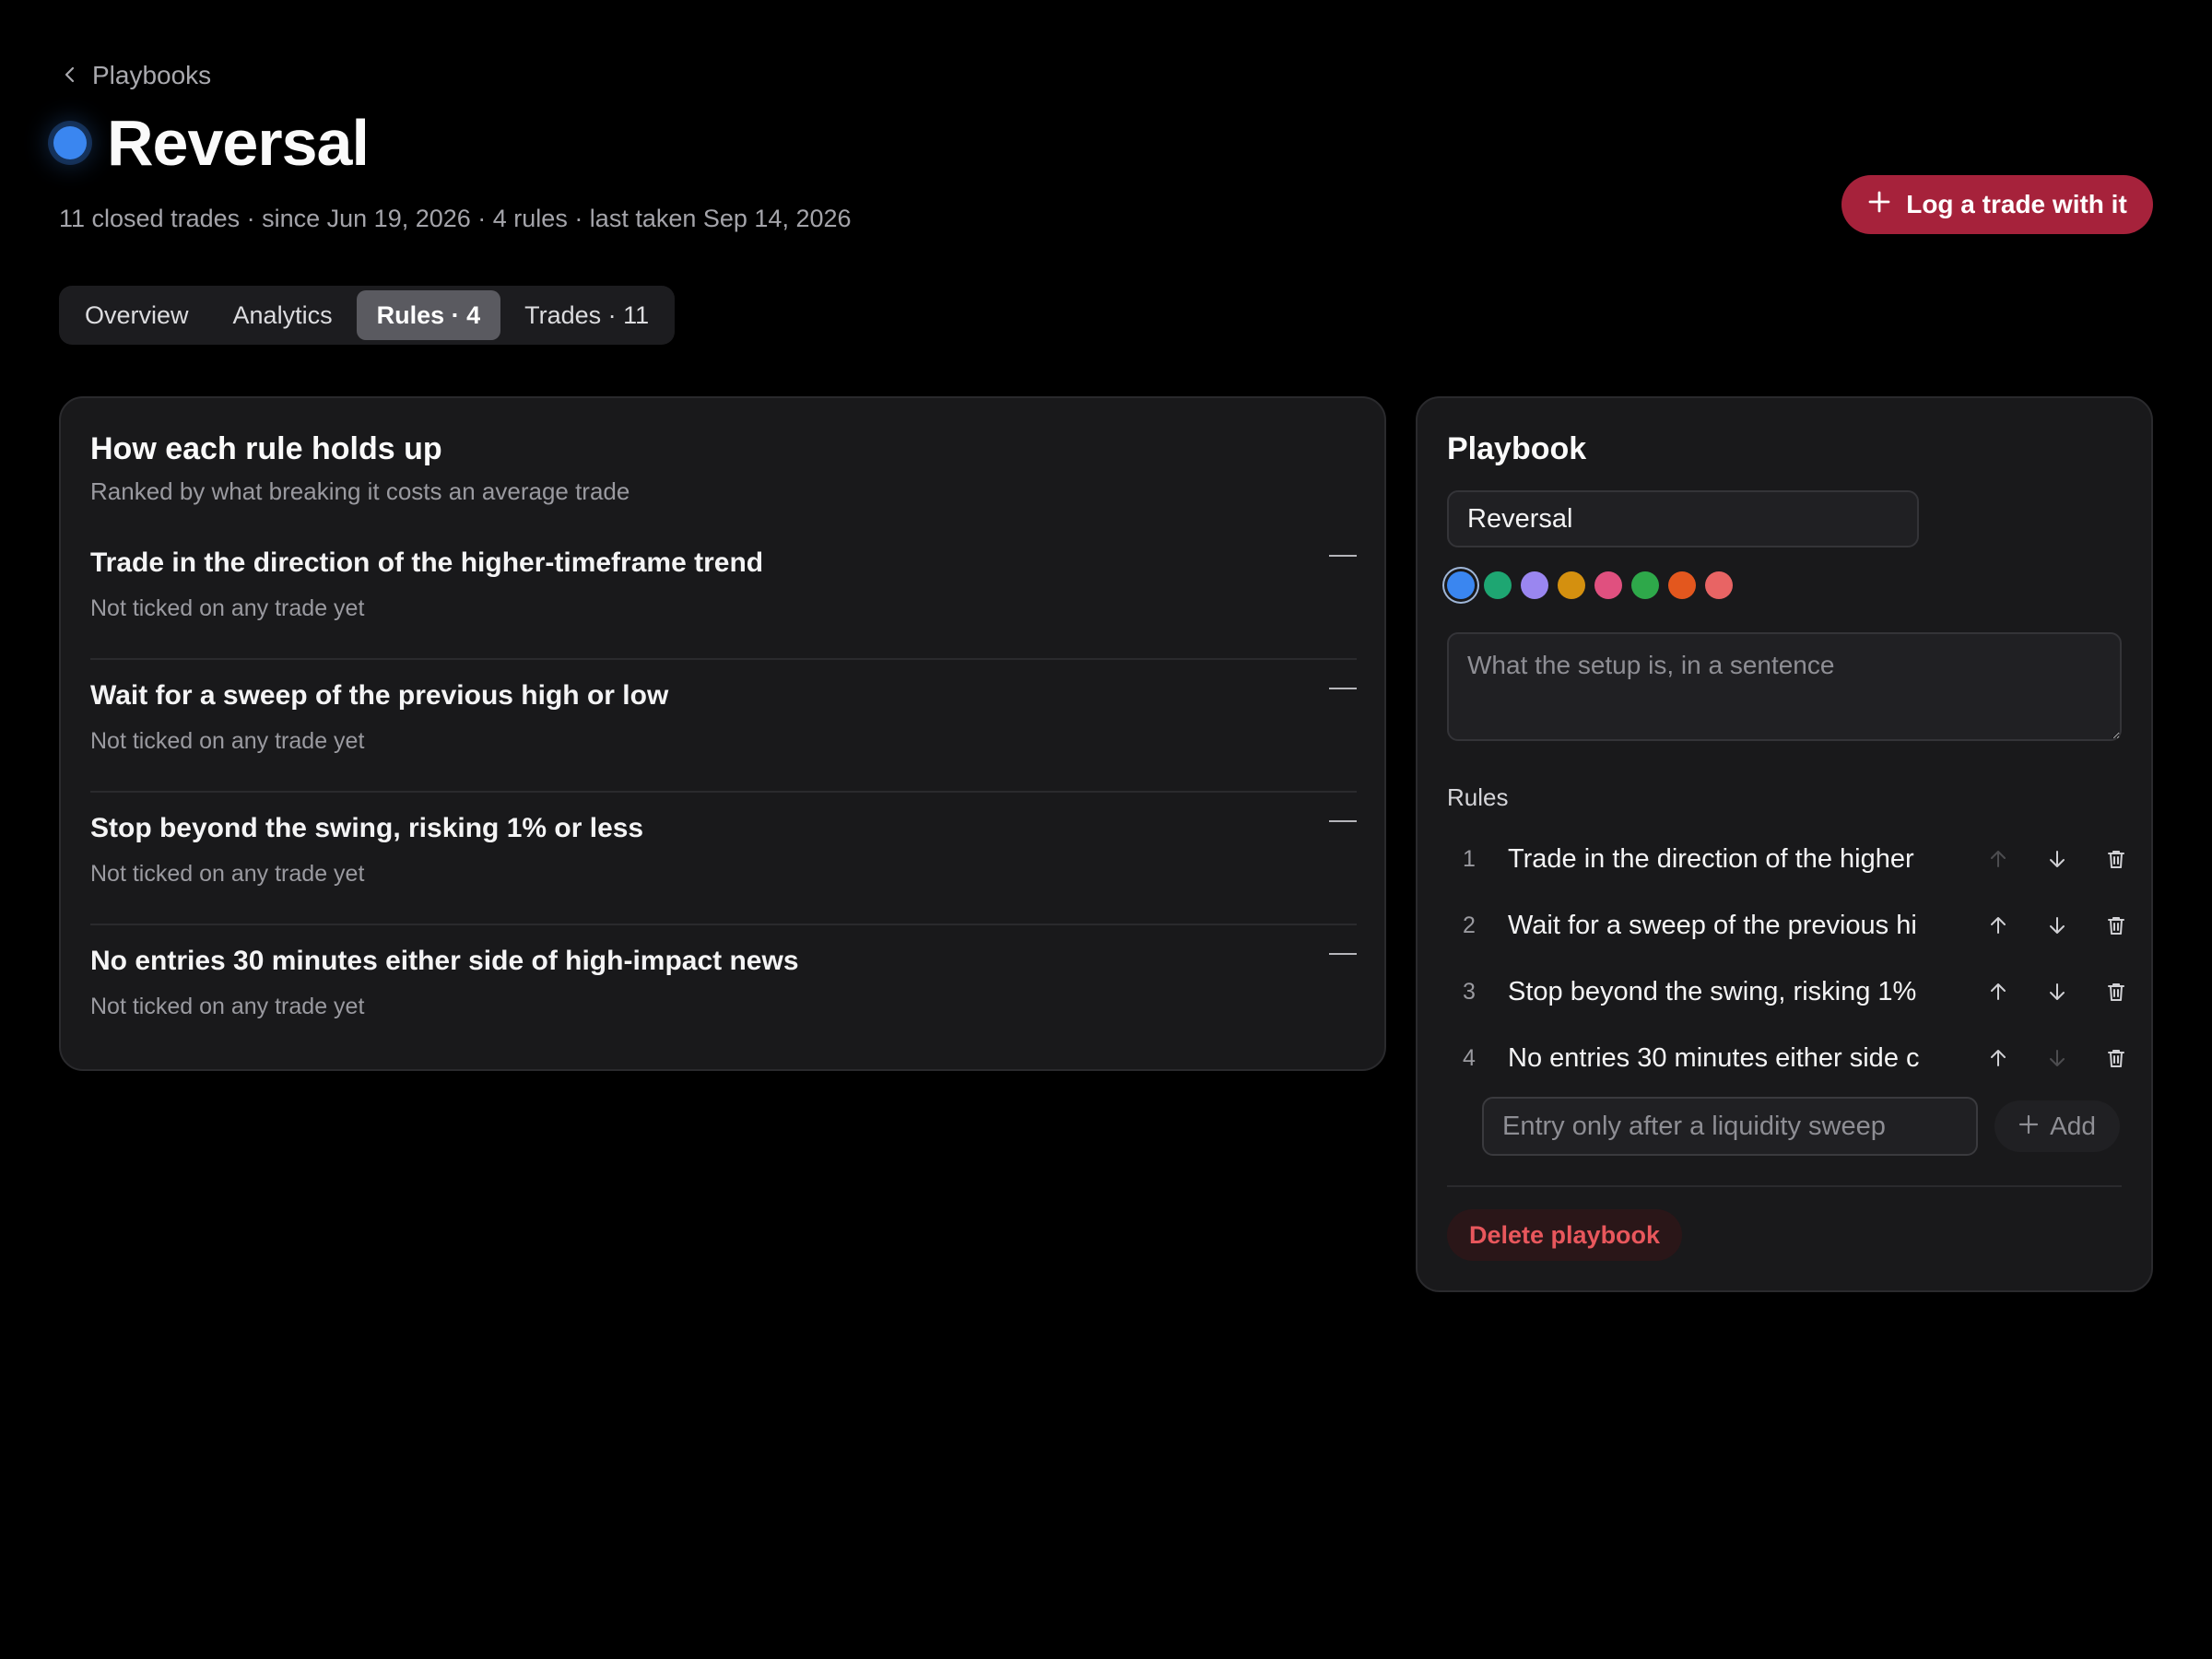  Describe the element at coordinates (1469, 1057) in the screenshot. I see `rule-number: 4` at that location.